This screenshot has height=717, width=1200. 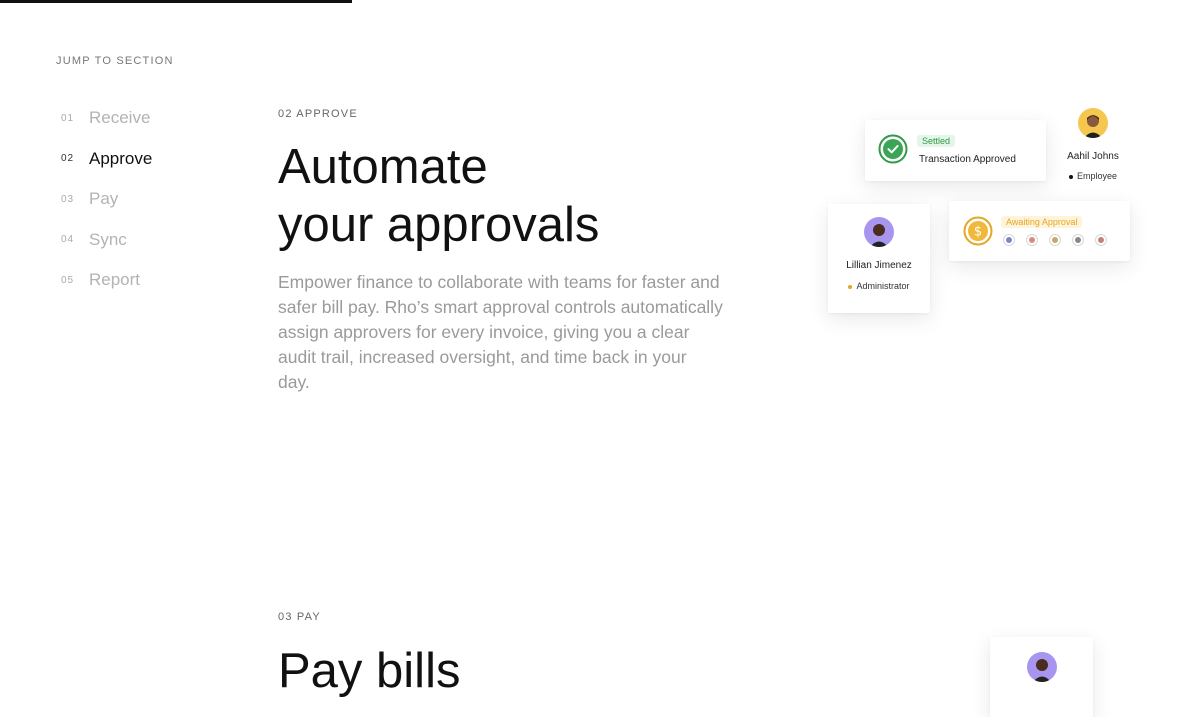 What do you see at coordinates (115, 61) in the screenshot?
I see `jump-to-section-title: JUMP TO SECTION` at bounding box center [115, 61].